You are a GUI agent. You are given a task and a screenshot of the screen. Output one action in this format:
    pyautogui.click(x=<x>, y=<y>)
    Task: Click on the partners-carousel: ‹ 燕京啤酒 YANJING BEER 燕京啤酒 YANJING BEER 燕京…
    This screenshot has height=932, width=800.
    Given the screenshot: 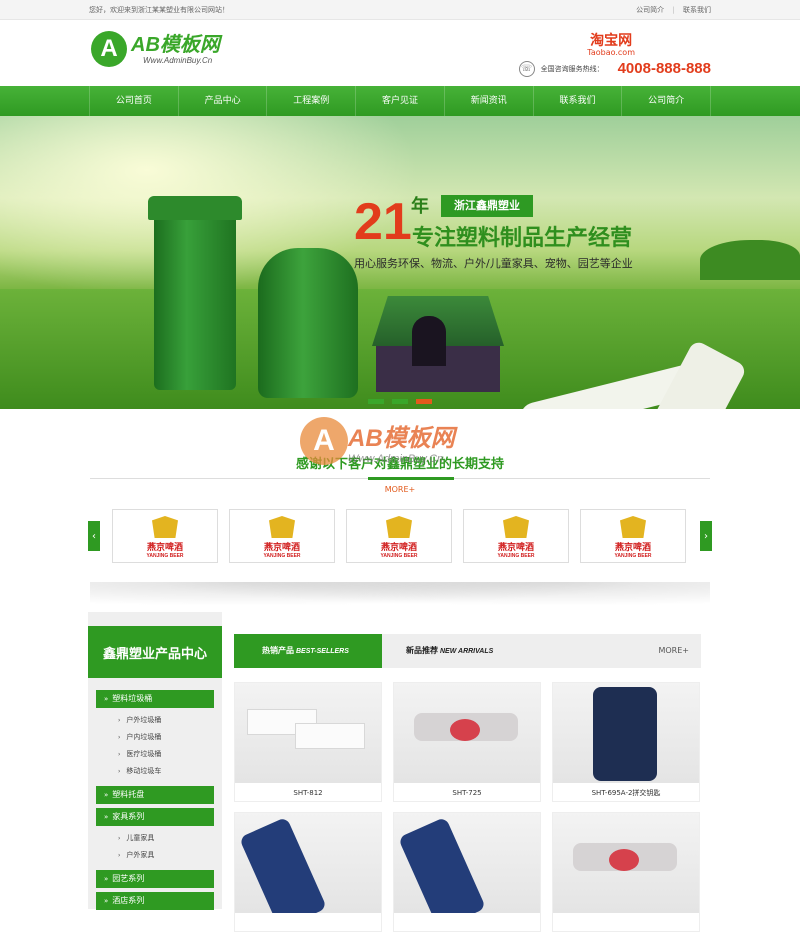 What is the action you would take?
    pyautogui.click(x=400, y=536)
    